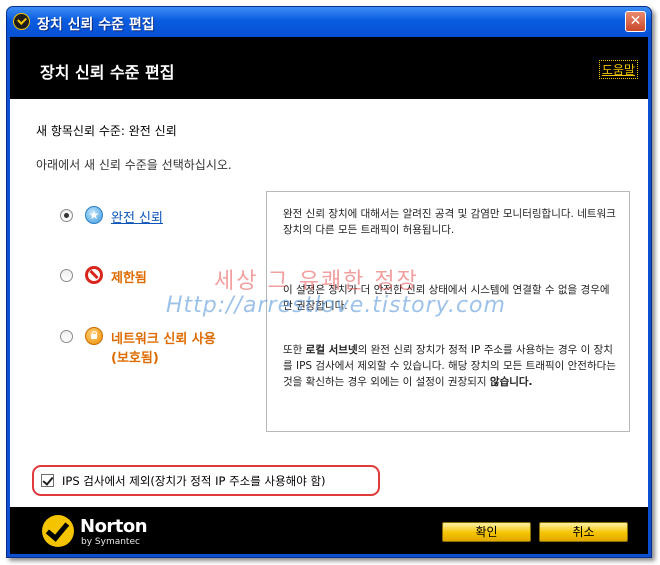 The height and width of the screenshot is (565, 660). I want to click on ips-exclusion-highlight: IPS 검사에서 제외(장치가 정적 IP 주소를 사용해야 함), so click(206, 480).